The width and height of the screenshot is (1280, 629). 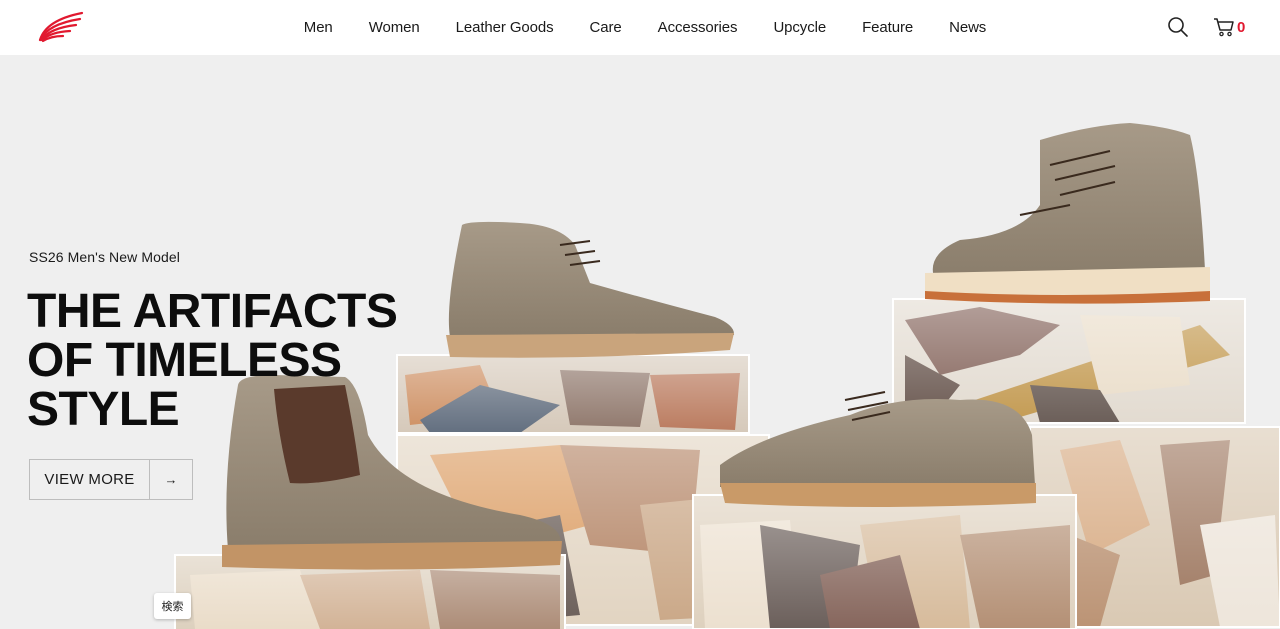 I want to click on nav-item-feature: Feature, so click(x=887, y=27).